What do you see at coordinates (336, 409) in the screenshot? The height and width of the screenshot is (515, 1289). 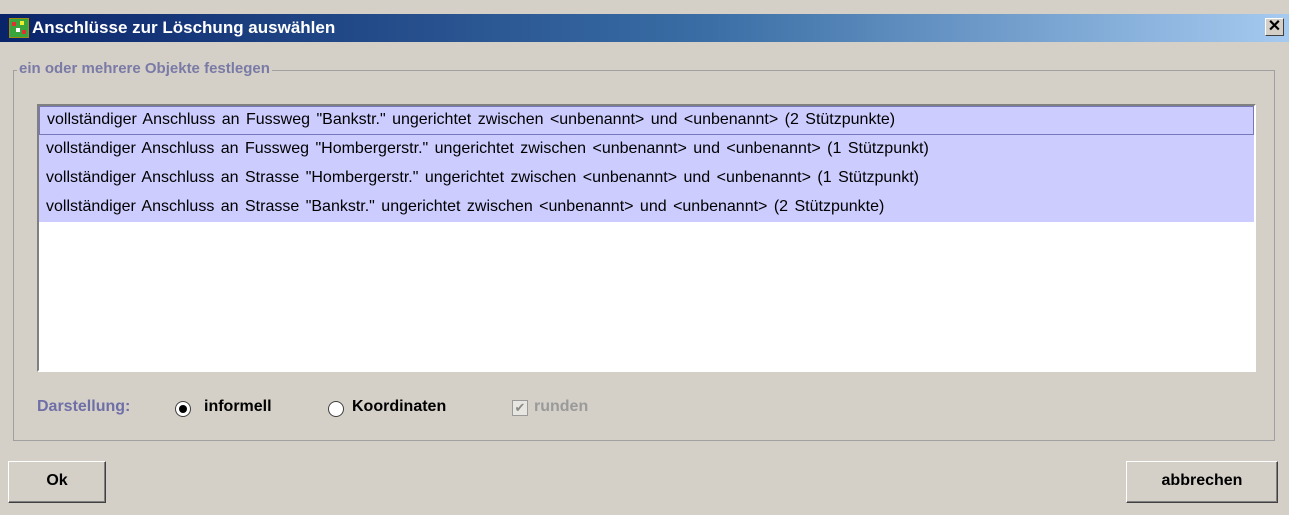 I see `radio-koordinaten` at bounding box center [336, 409].